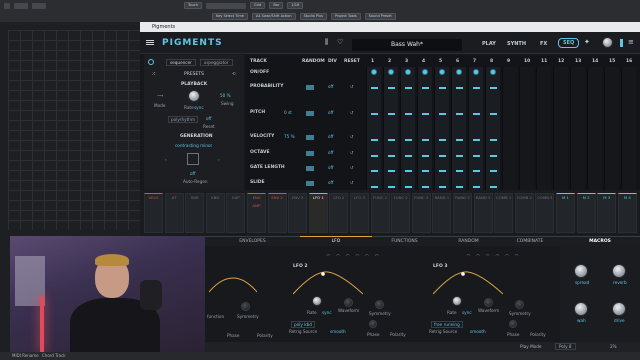 This screenshot has height=360, width=640. Describe the element at coordinates (193, 159) in the screenshot. I see `dice-icon` at that location.